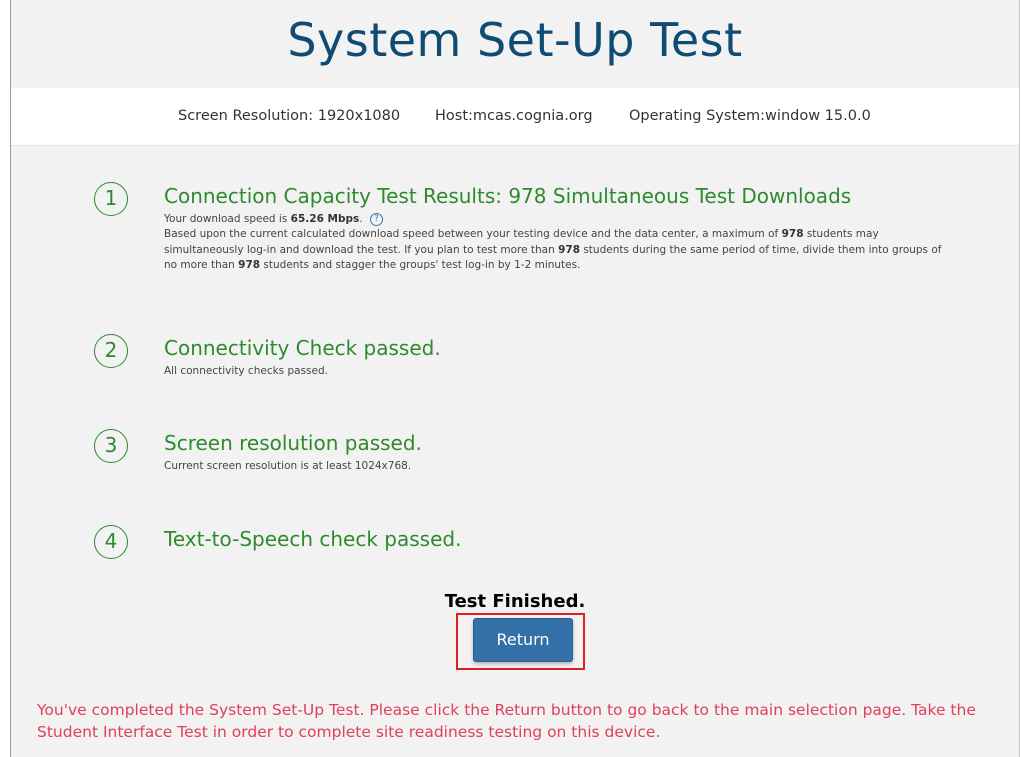 The image size is (1021, 757). I want to click on step-number-badge: 3, so click(111, 446).